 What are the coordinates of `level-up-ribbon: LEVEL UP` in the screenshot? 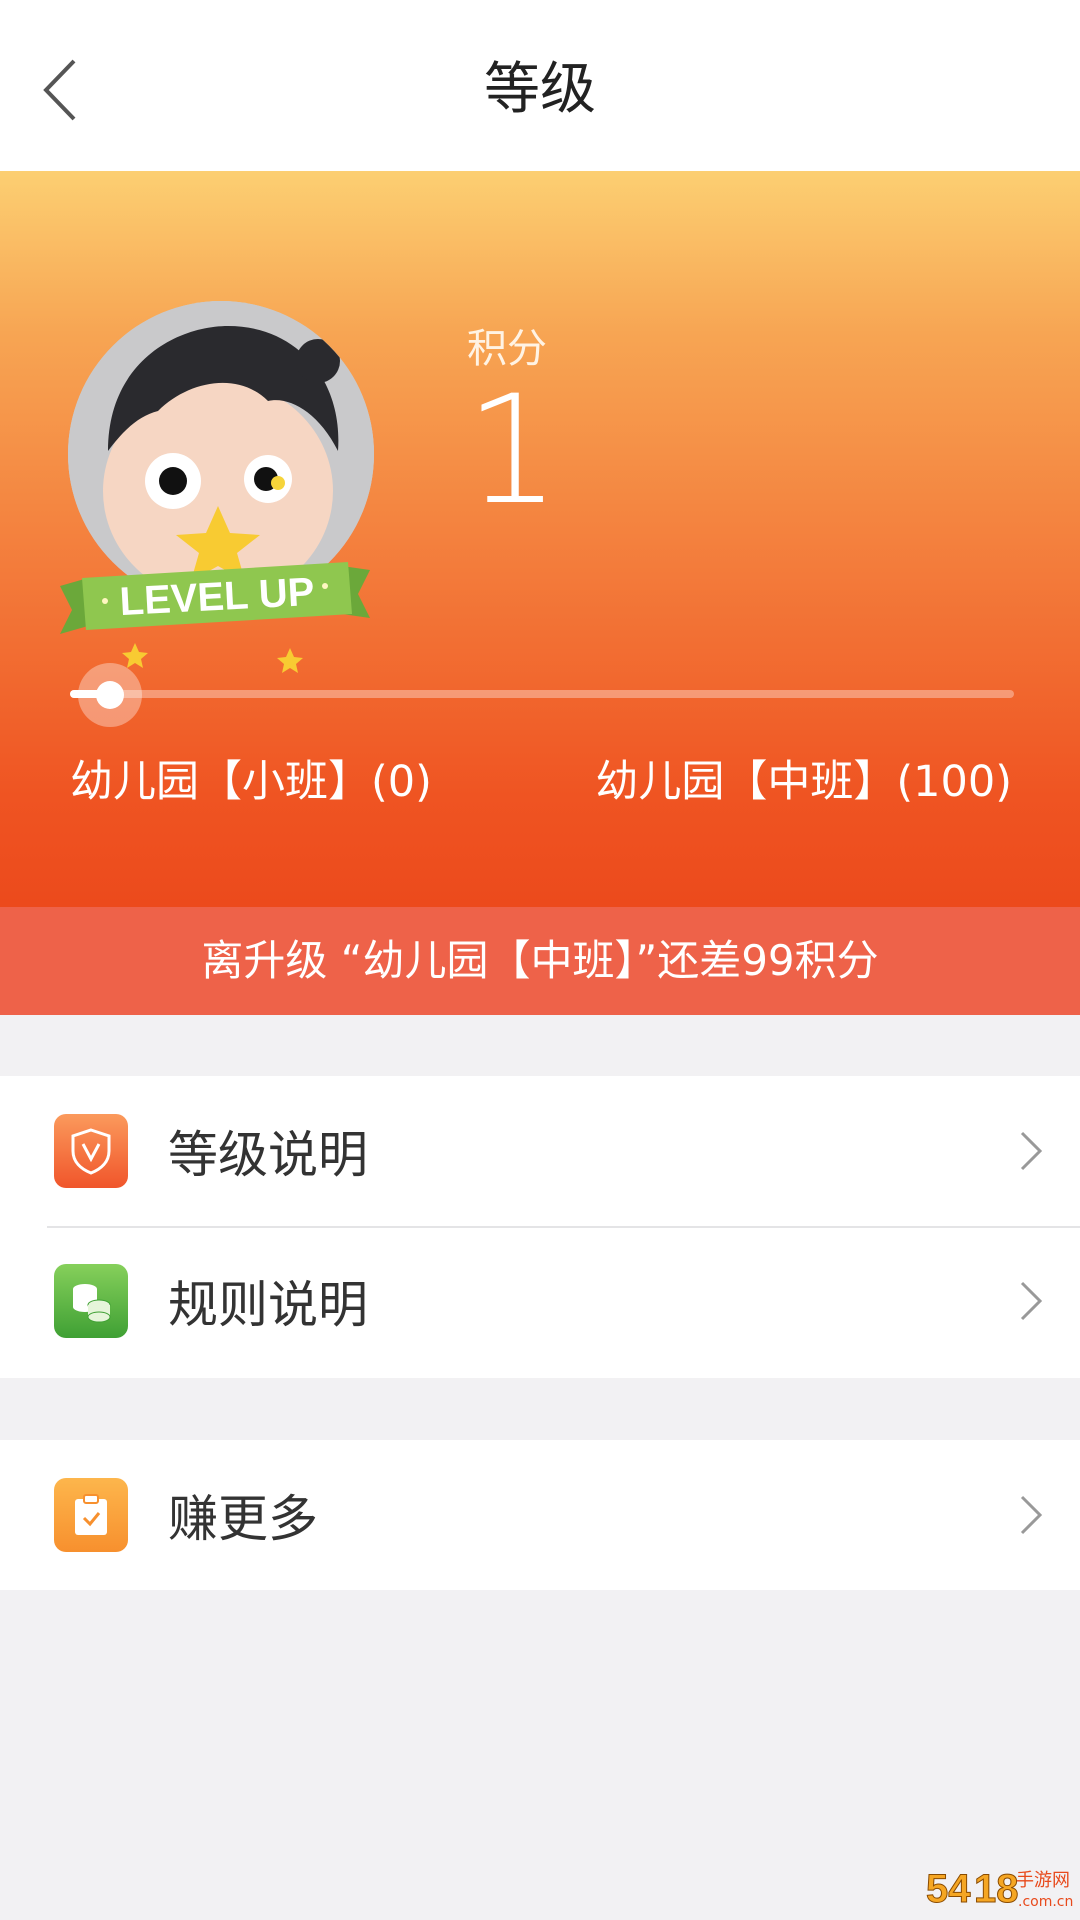 It's located at (215, 598).